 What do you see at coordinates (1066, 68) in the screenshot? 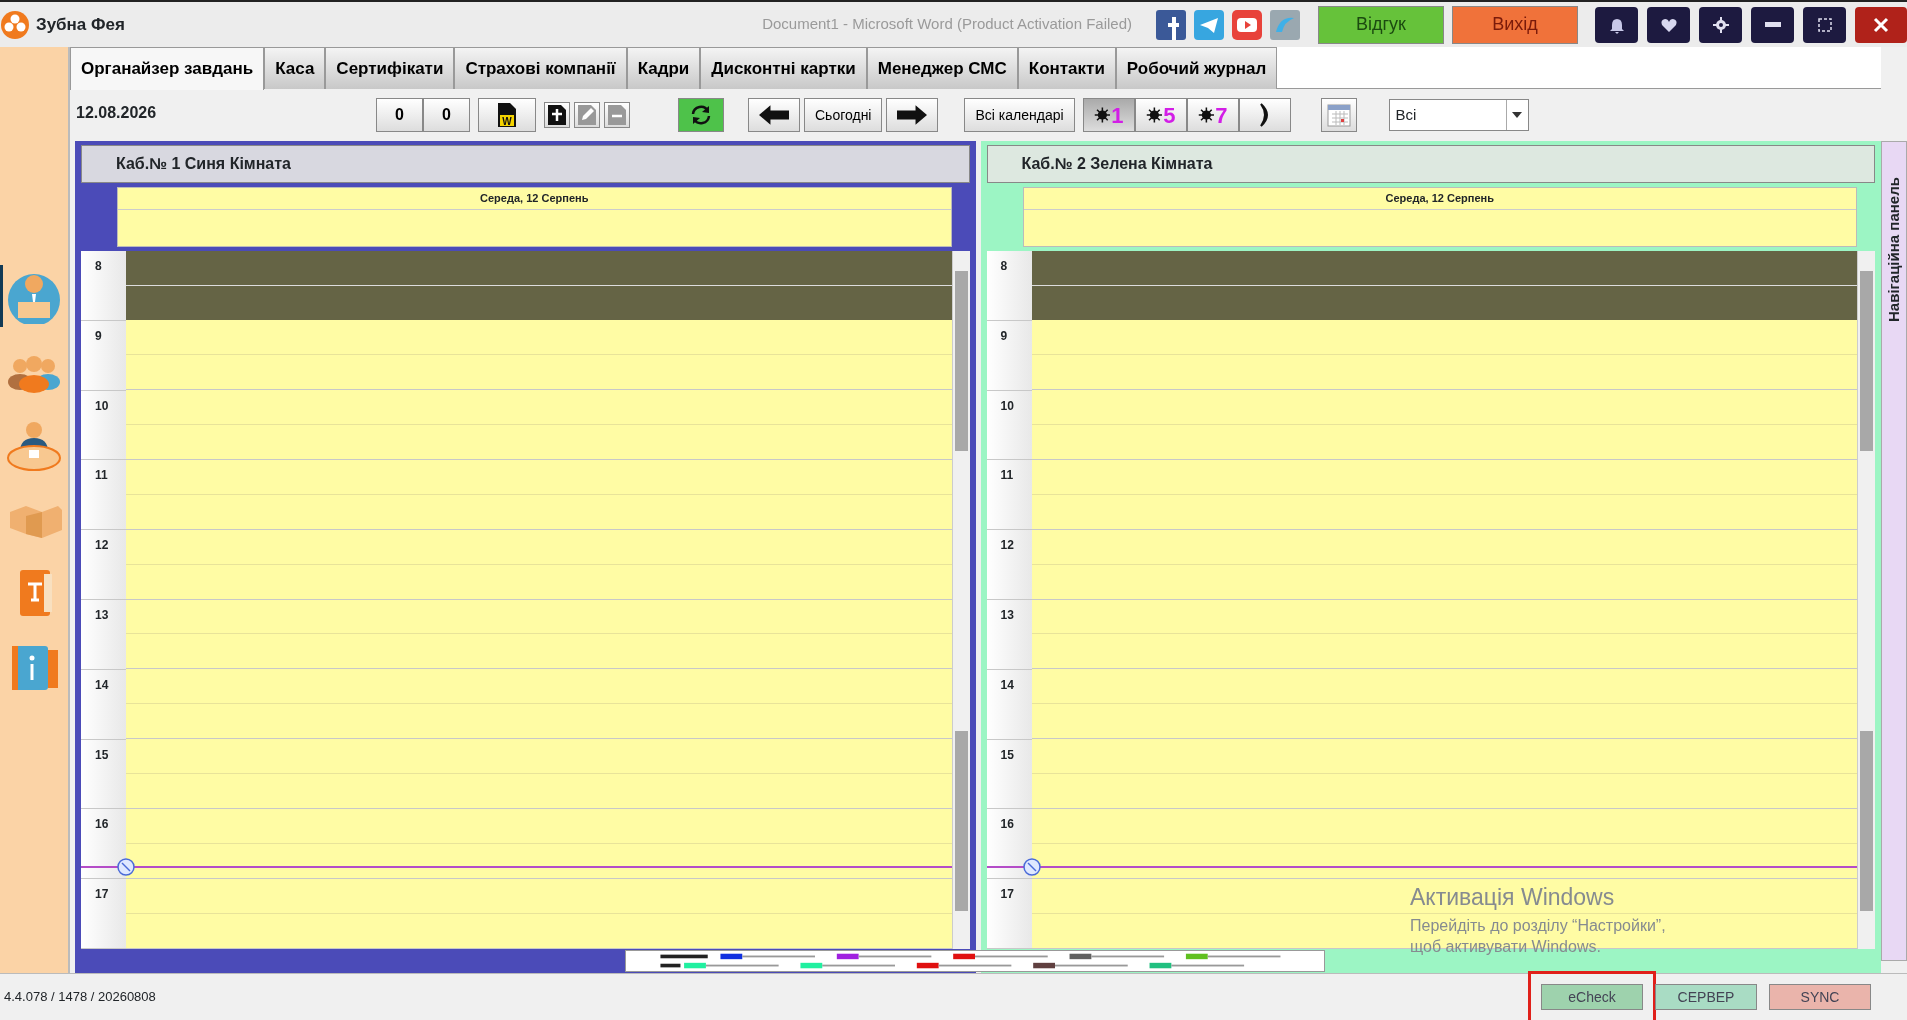
I see `tab: Контакти` at bounding box center [1066, 68].